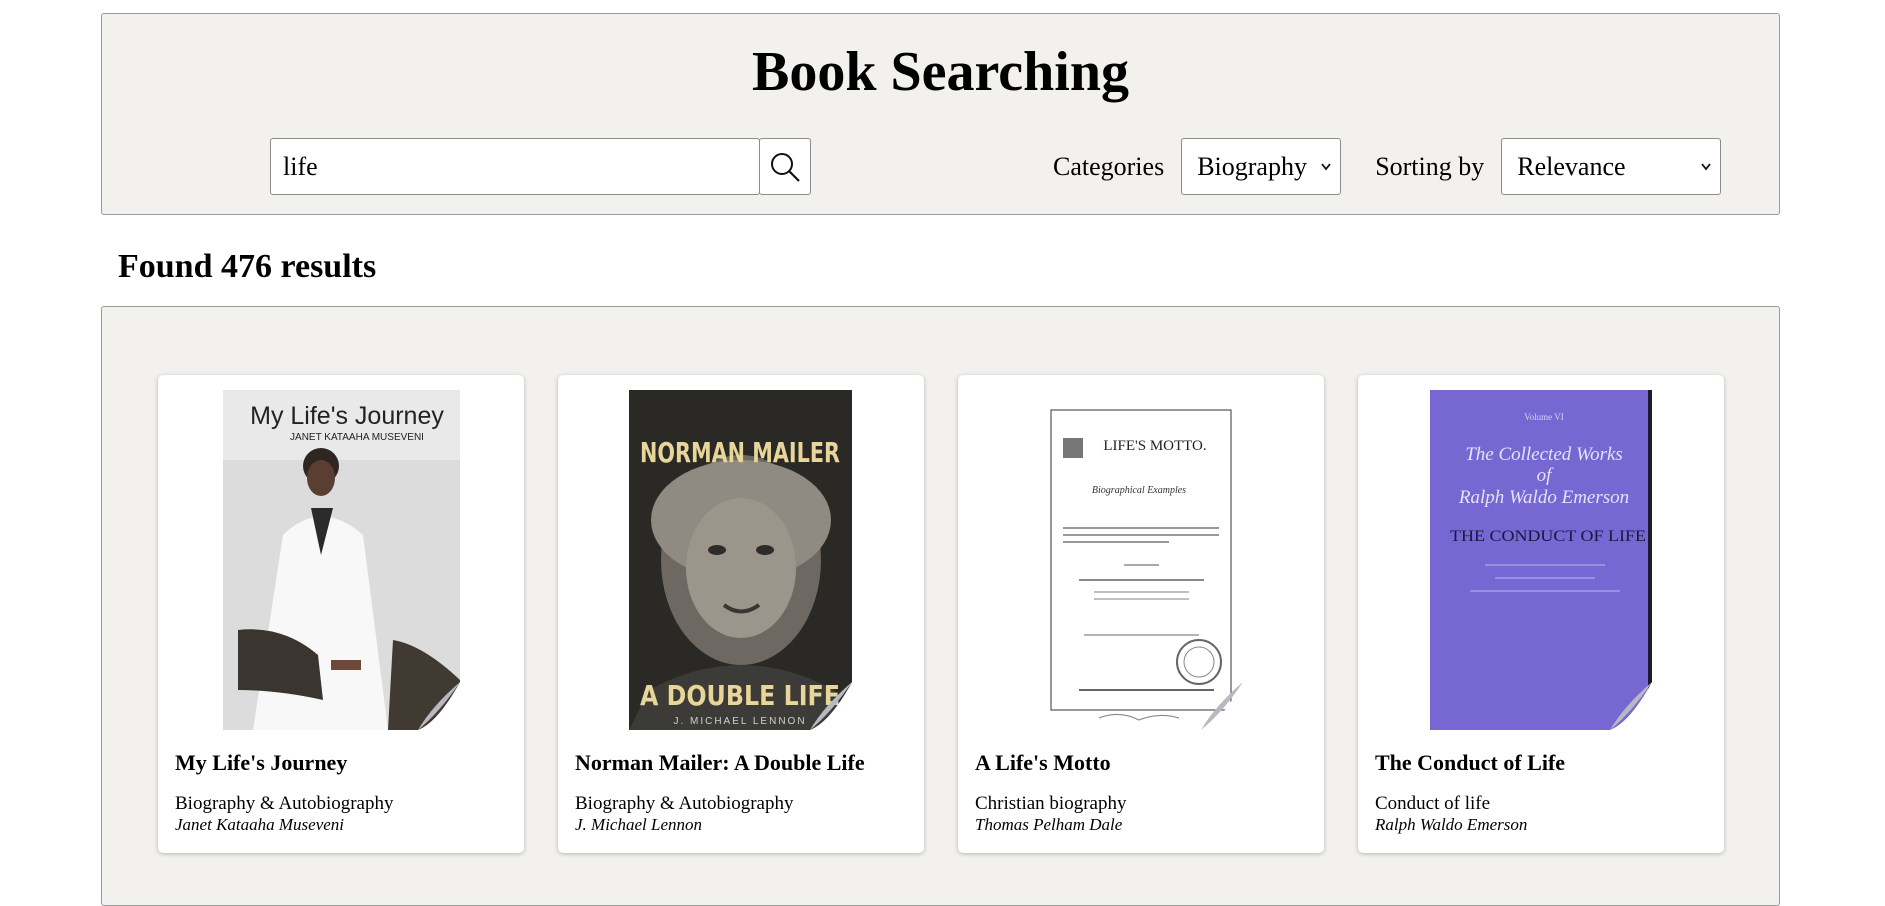 The height and width of the screenshot is (906, 1885). I want to click on book-author: Thomas Pelham Dale, so click(1049, 824).